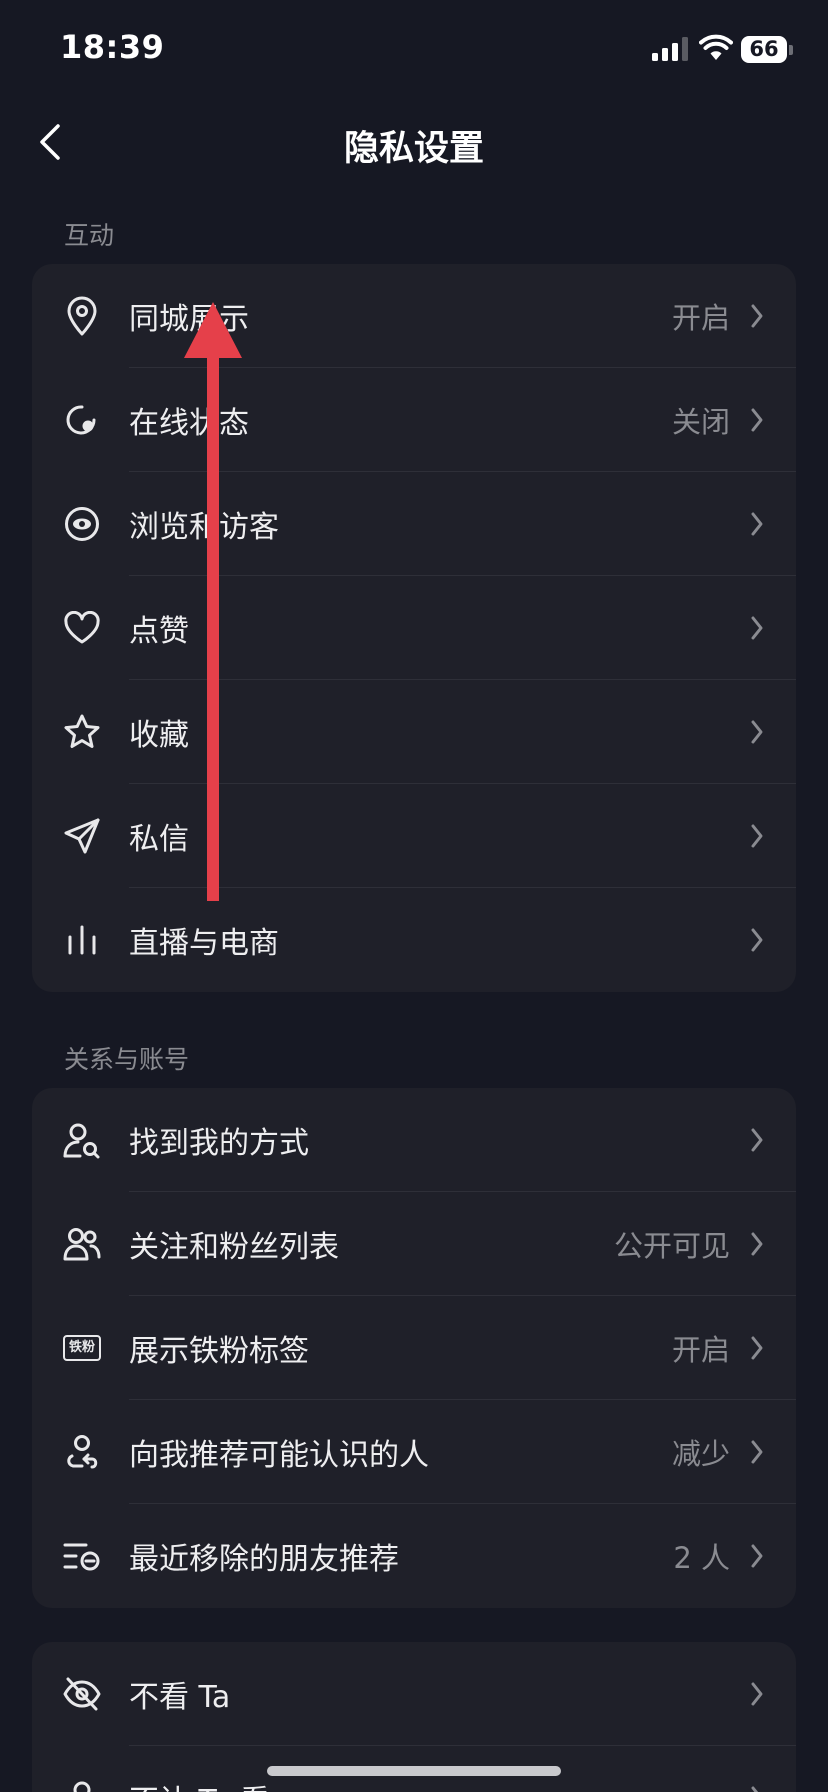 The image size is (828, 1792). What do you see at coordinates (413, 149) in the screenshot?
I see `page-title: 隐私设置` at bounding box center [413, 149].